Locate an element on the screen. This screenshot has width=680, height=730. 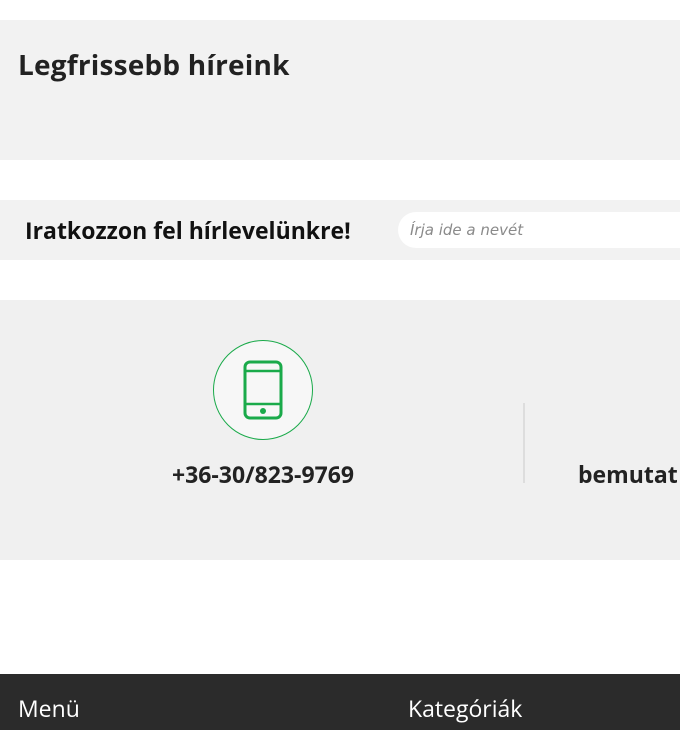
smartphone-icon is located at coordinates (263, 390).